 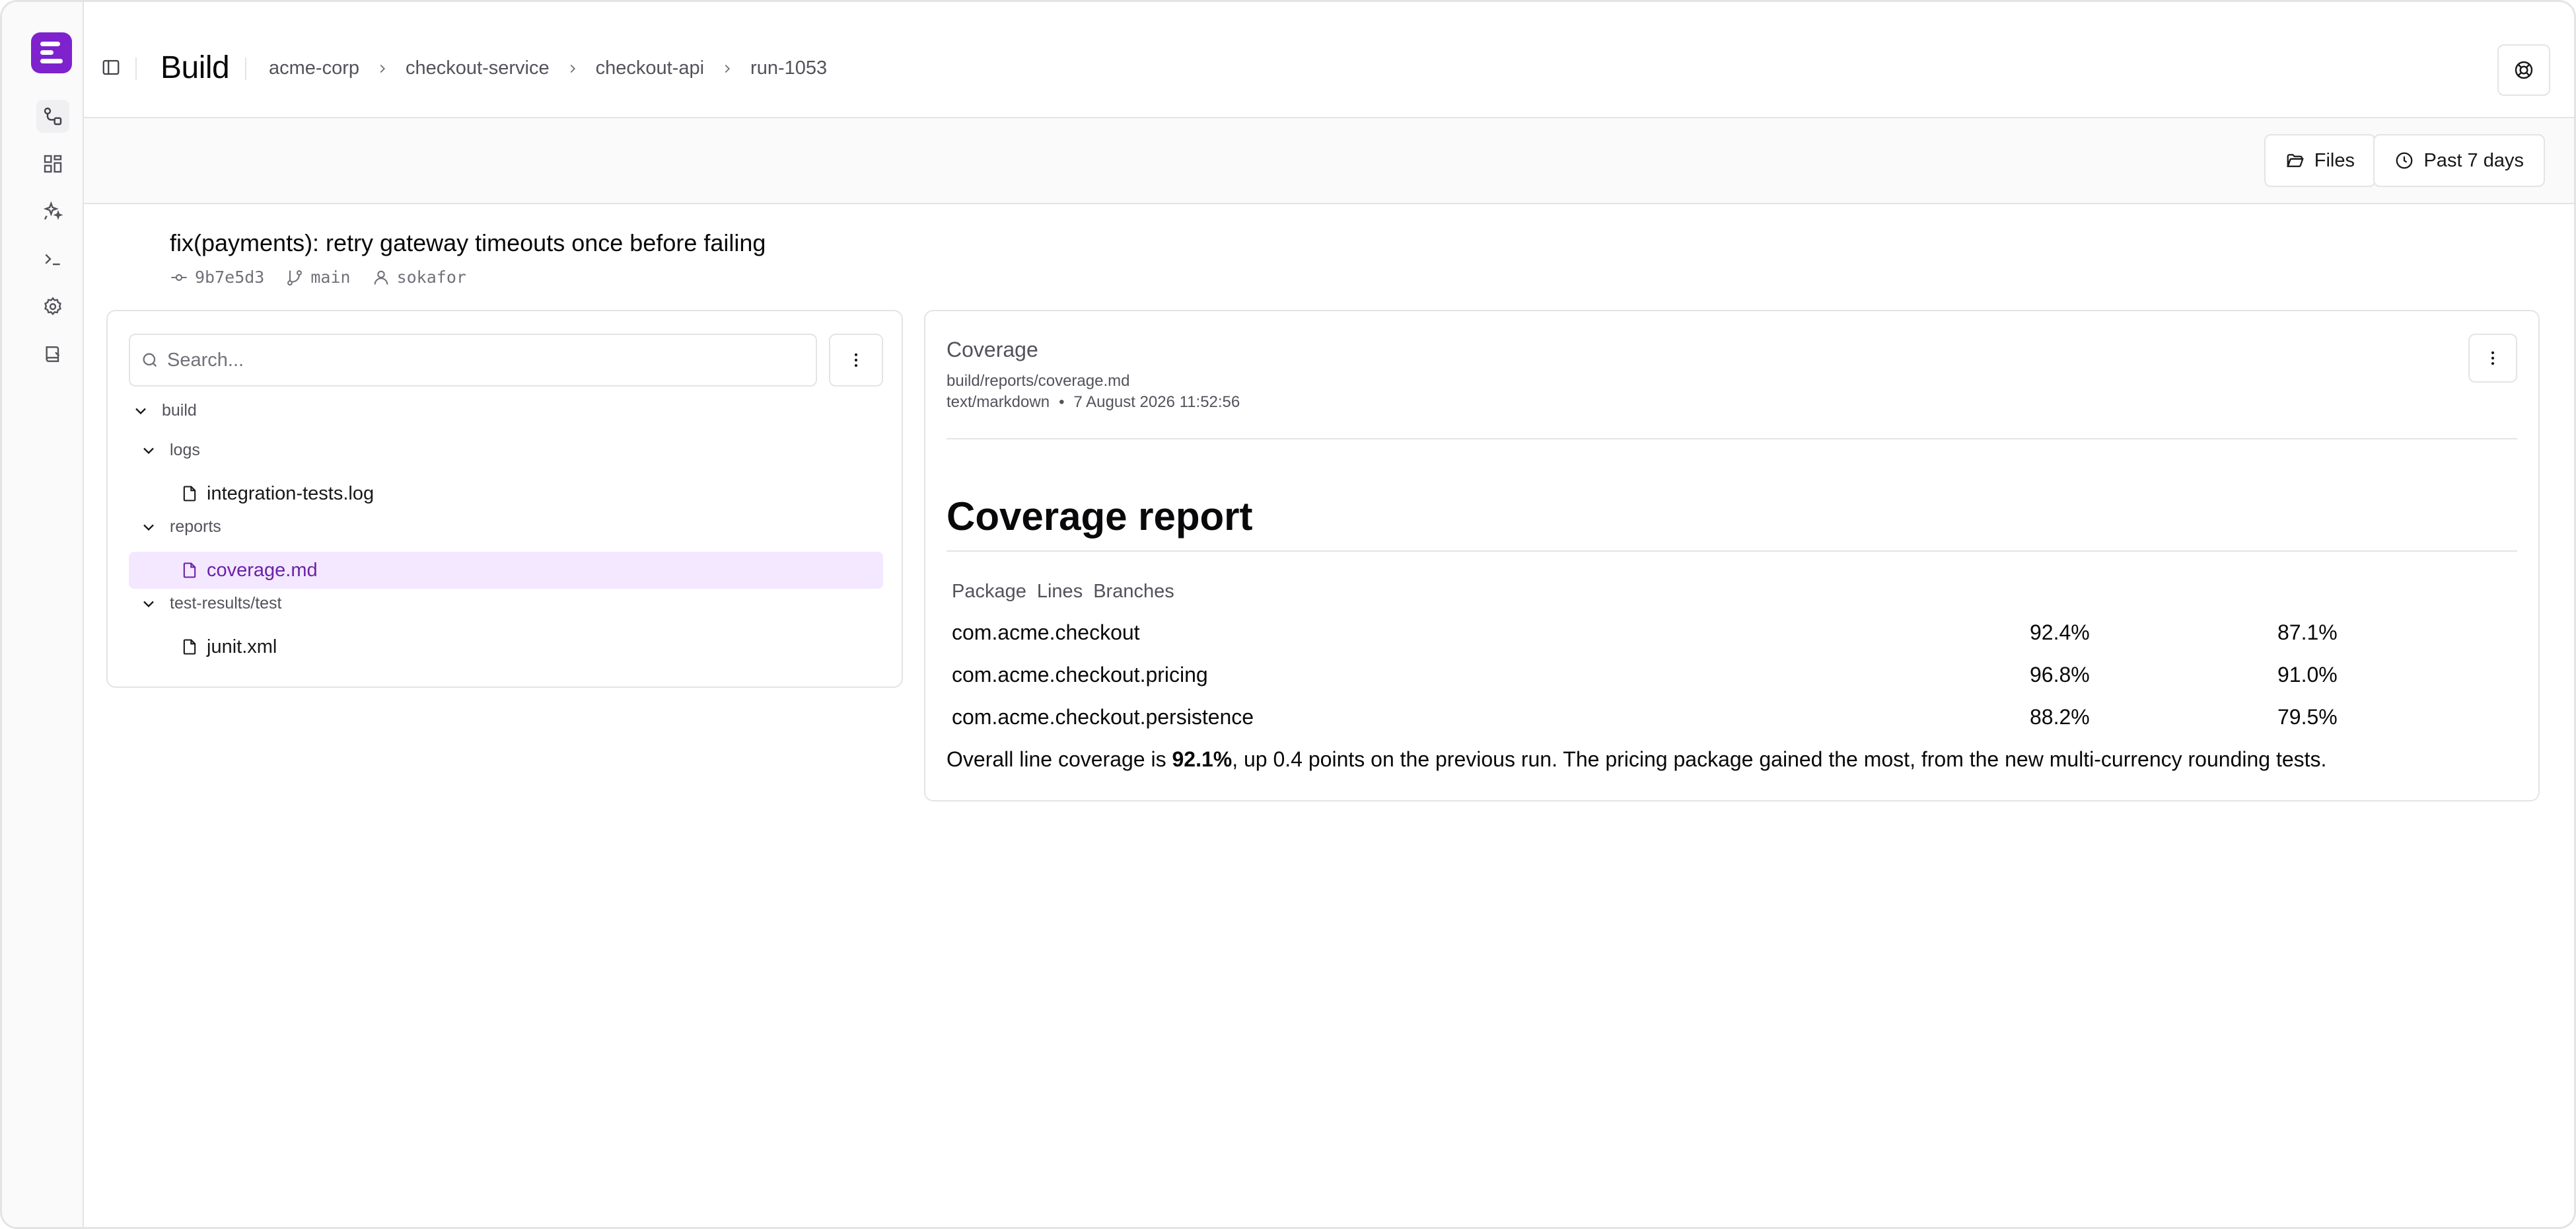 What do you see at coordinates (2473, 160) in the screenshot?
I see `time-range-label: Past 7 days` at bounding box center [2473, 160].